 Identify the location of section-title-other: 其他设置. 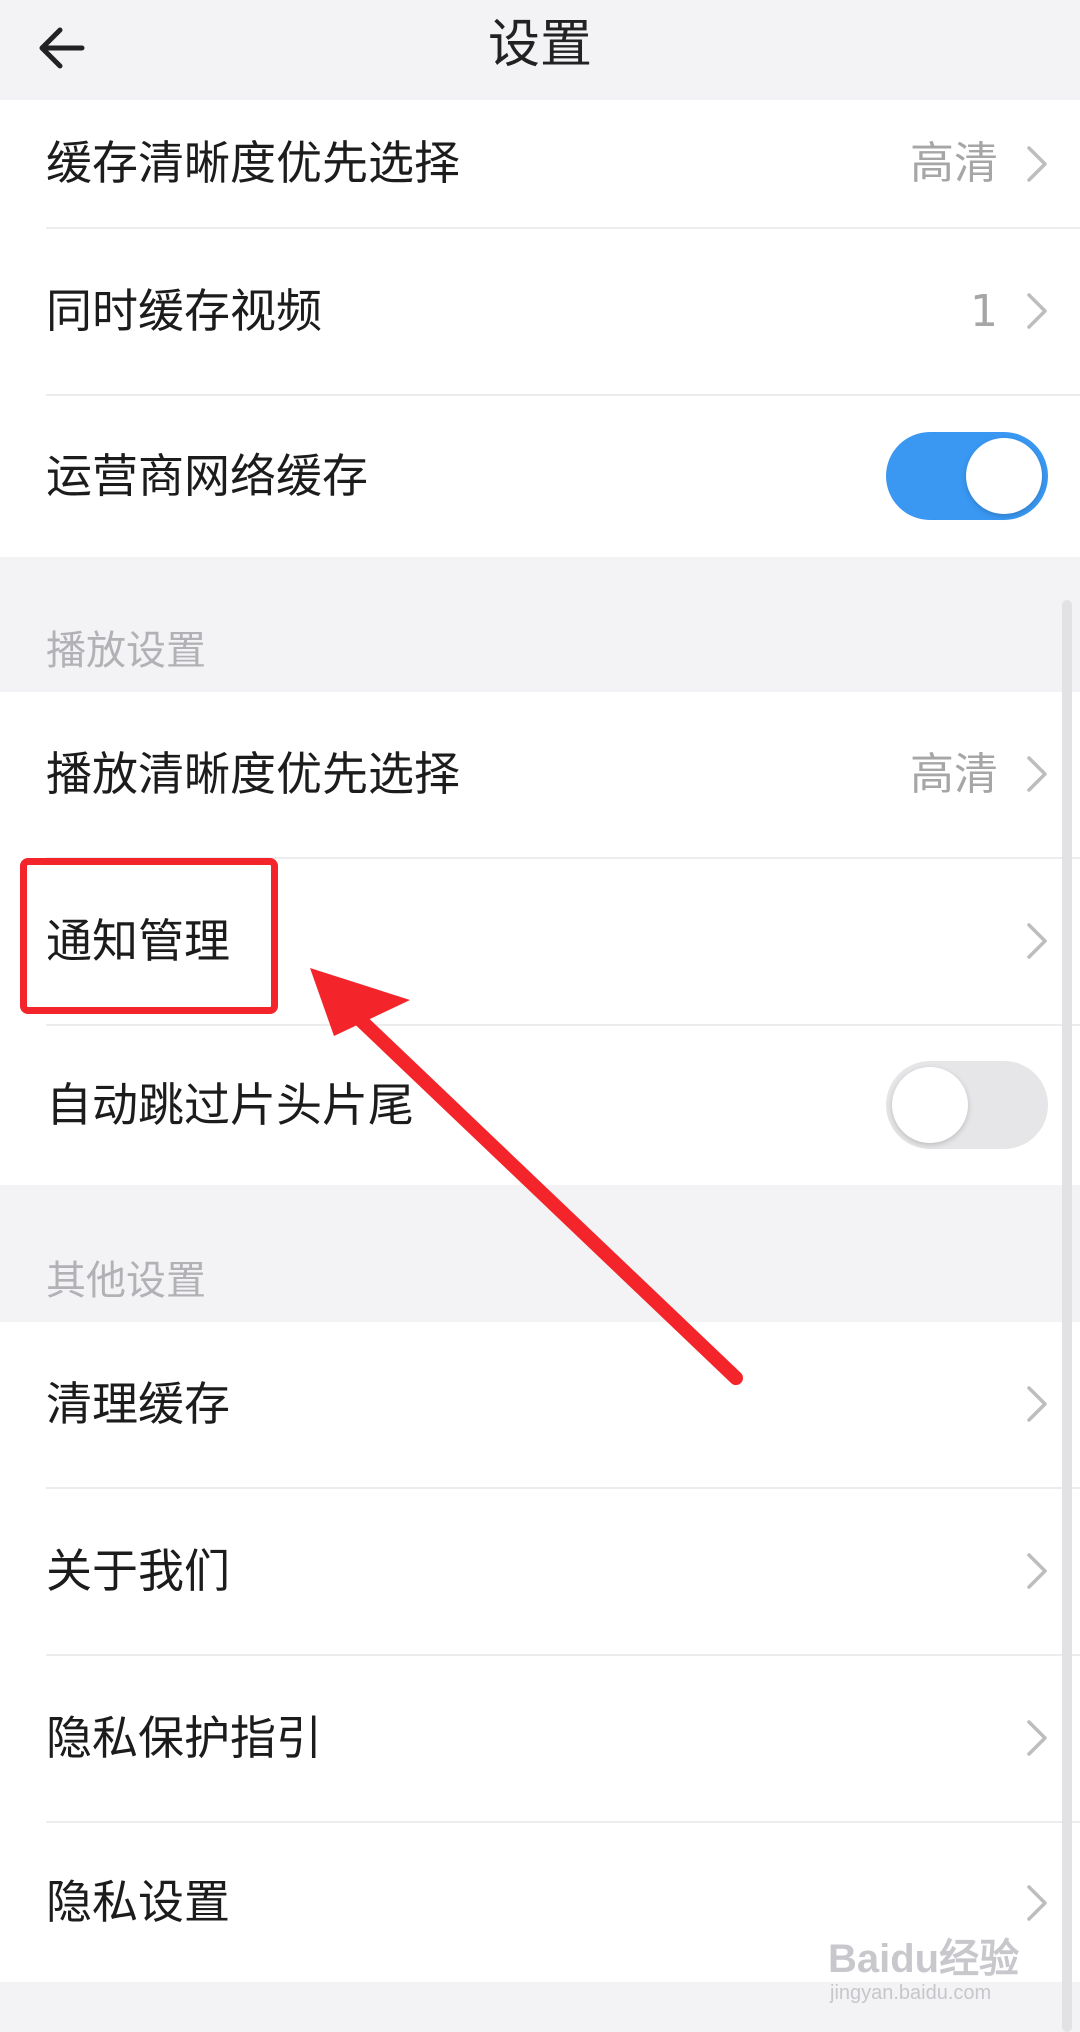
(126, 1281).